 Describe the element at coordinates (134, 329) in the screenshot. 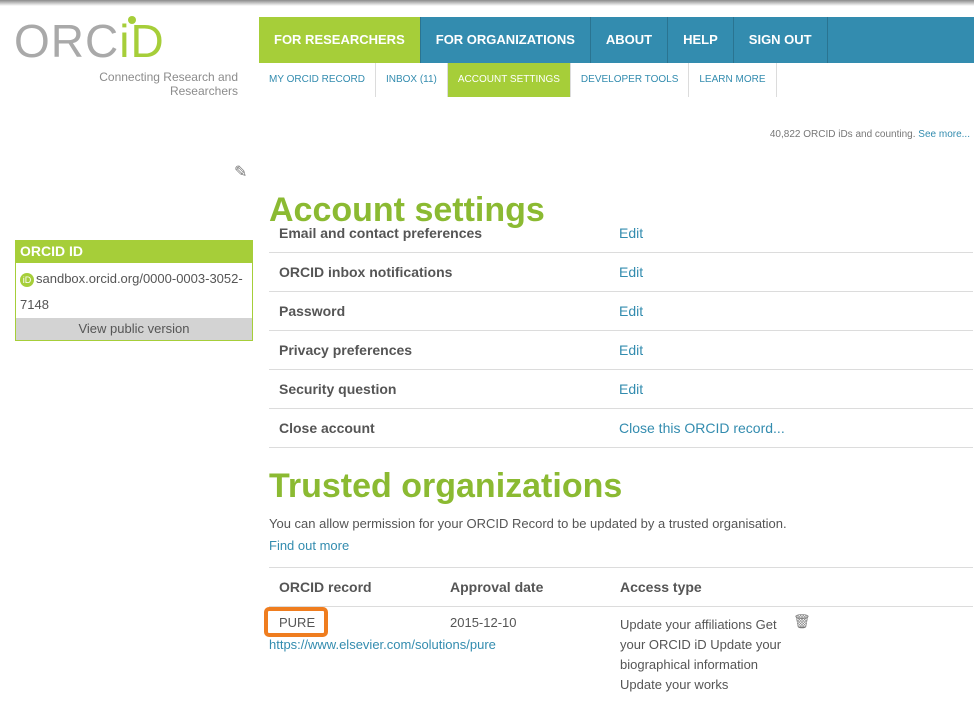

I see `view-public-version-button: View public version` at that location.